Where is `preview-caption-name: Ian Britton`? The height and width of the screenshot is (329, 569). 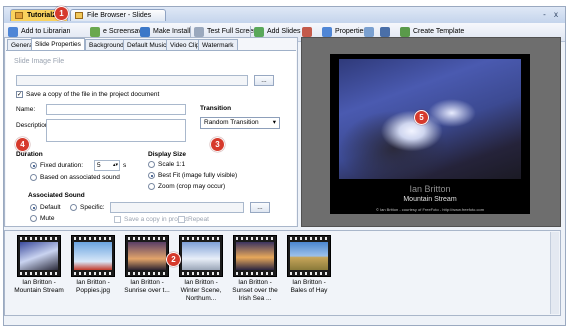 preview-caption-name: Ian Britton is located at coordinates (430, 189).